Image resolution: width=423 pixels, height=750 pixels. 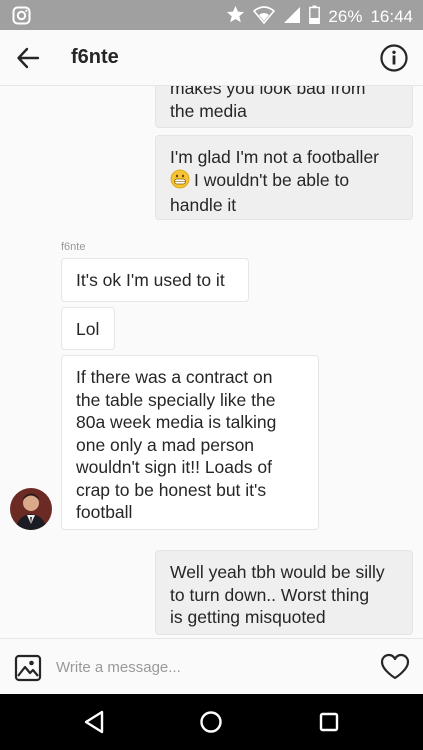 I want to click on message-line: football, so click(x=104, y=512).